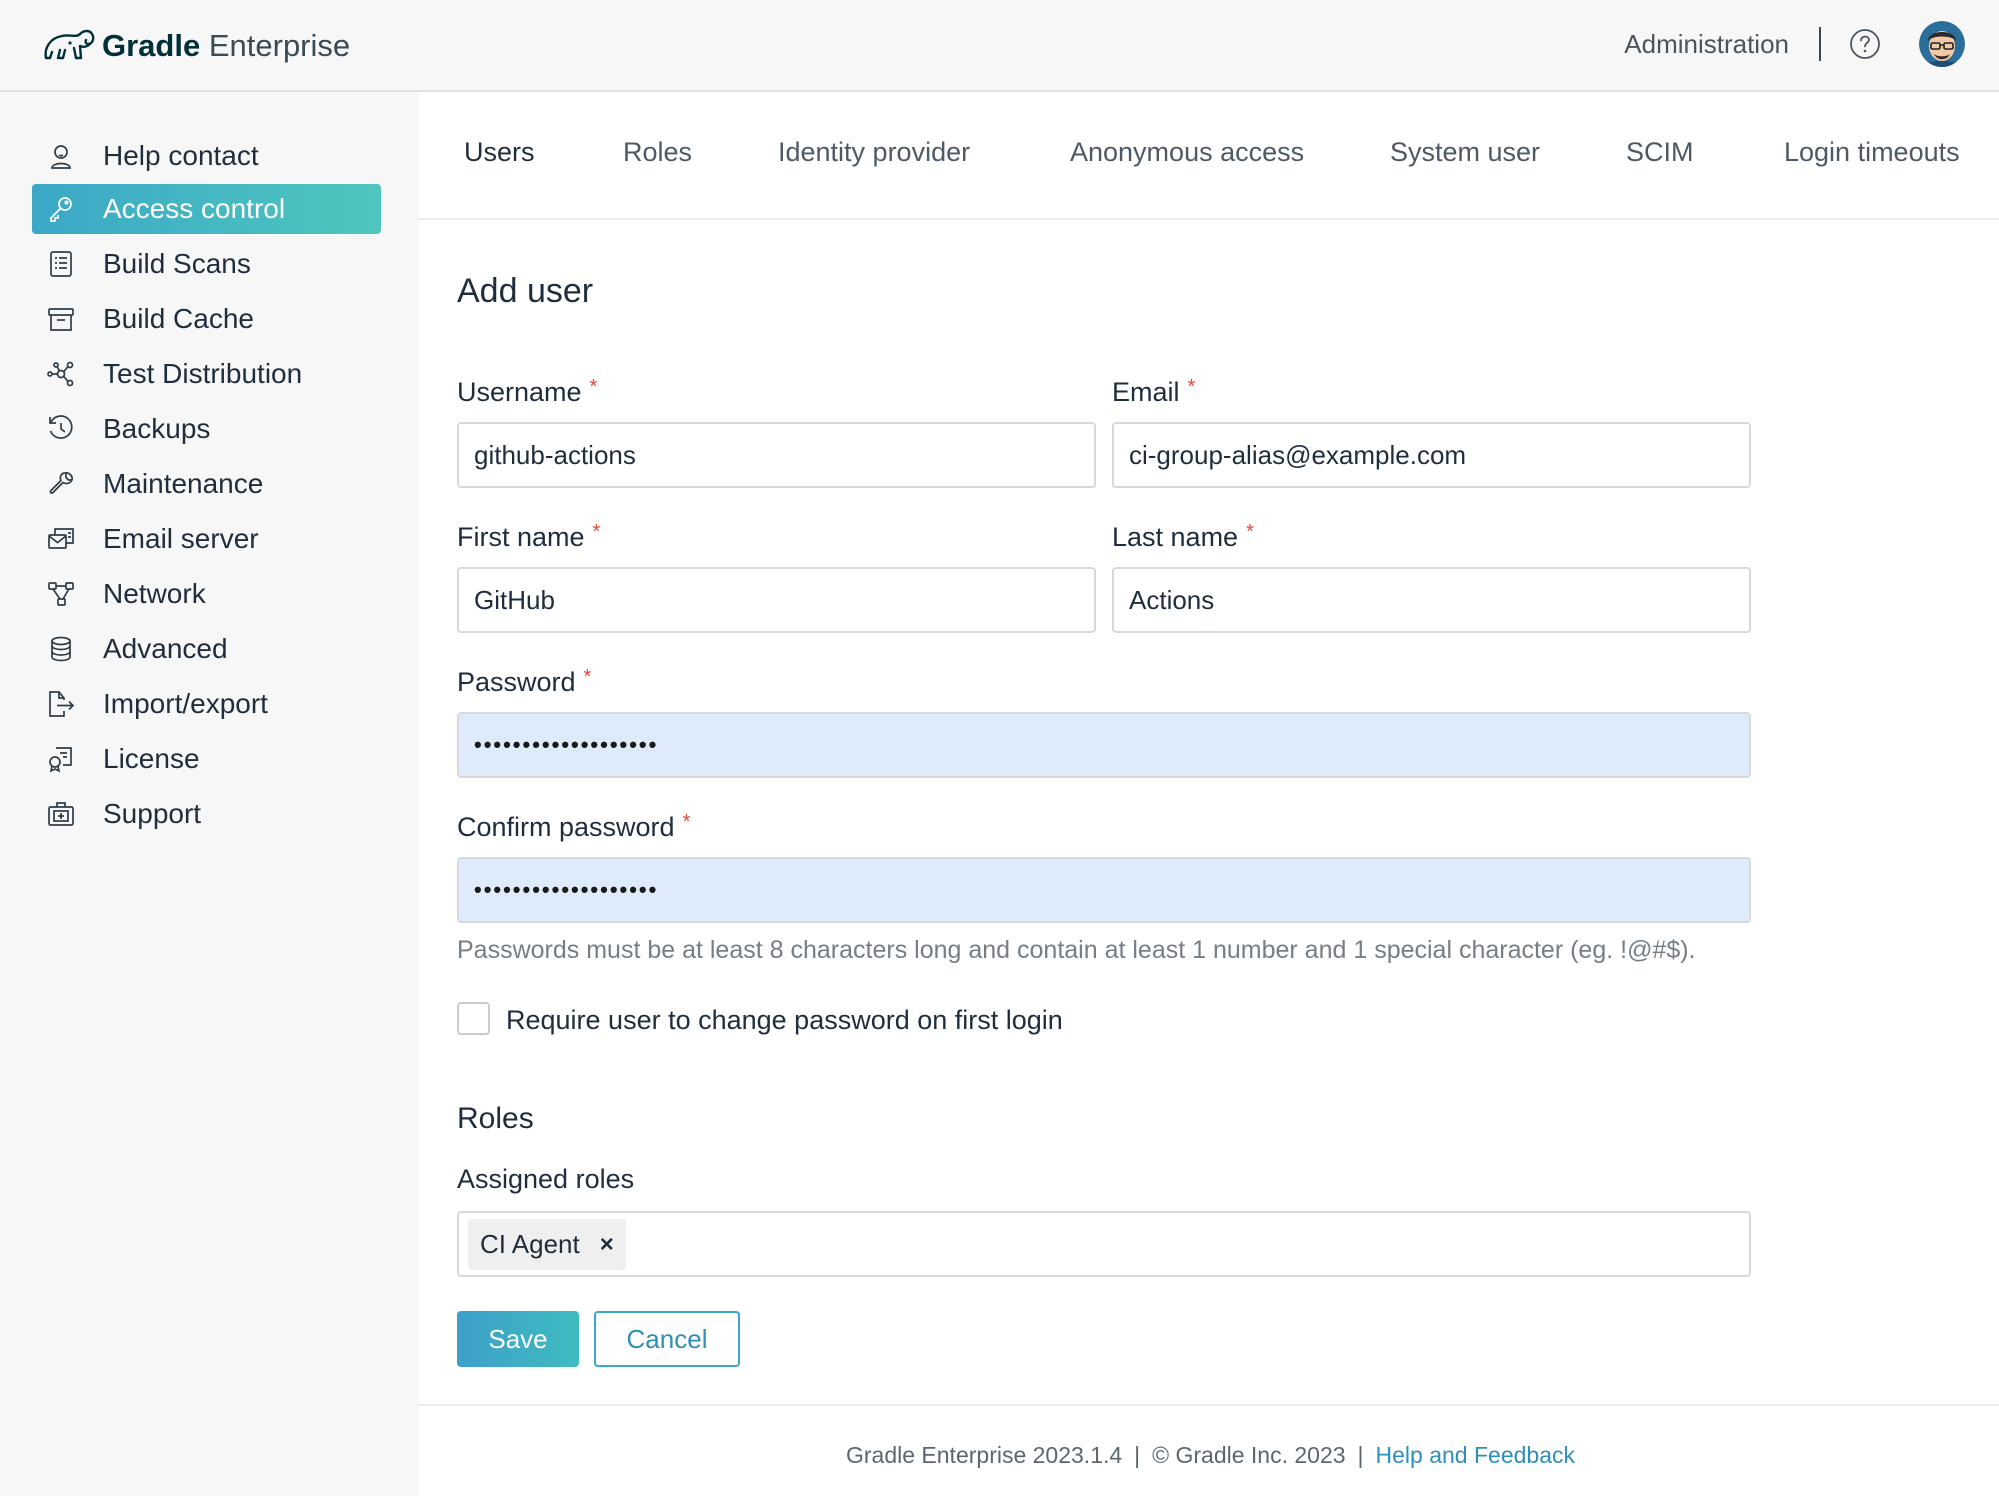 The height and width of the screenshot is (1496, 1999). What do you see at coordinates (499, 152) in the screenshot?
I see `tab-users: Users` at bounding box center [499, 152].